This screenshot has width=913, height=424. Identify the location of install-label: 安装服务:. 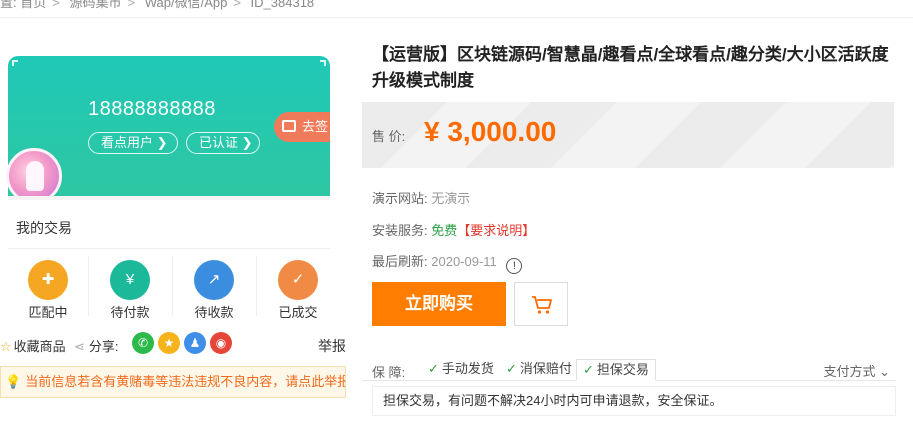
(400, 230).